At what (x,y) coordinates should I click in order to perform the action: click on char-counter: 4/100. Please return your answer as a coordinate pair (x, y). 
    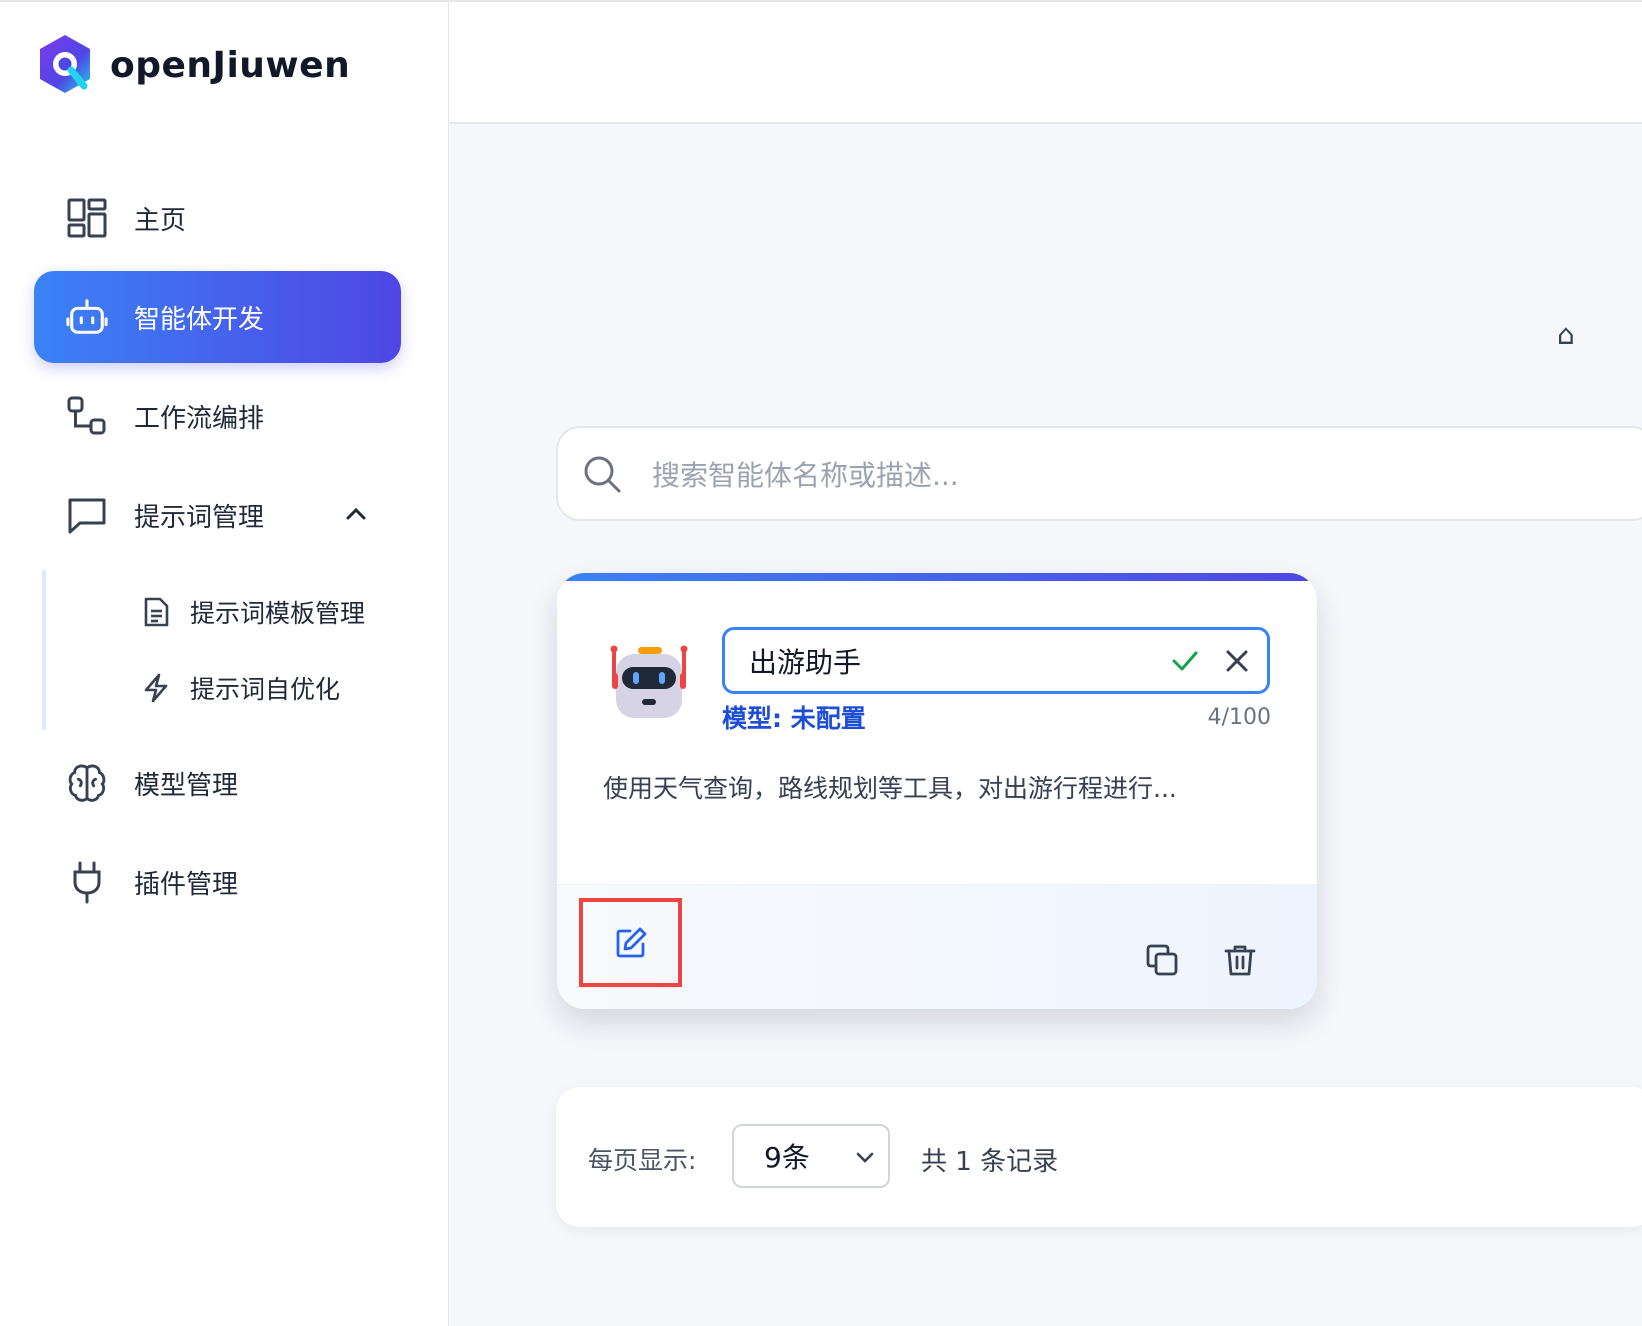
    Looking at the image, I should click on (1239, 717).